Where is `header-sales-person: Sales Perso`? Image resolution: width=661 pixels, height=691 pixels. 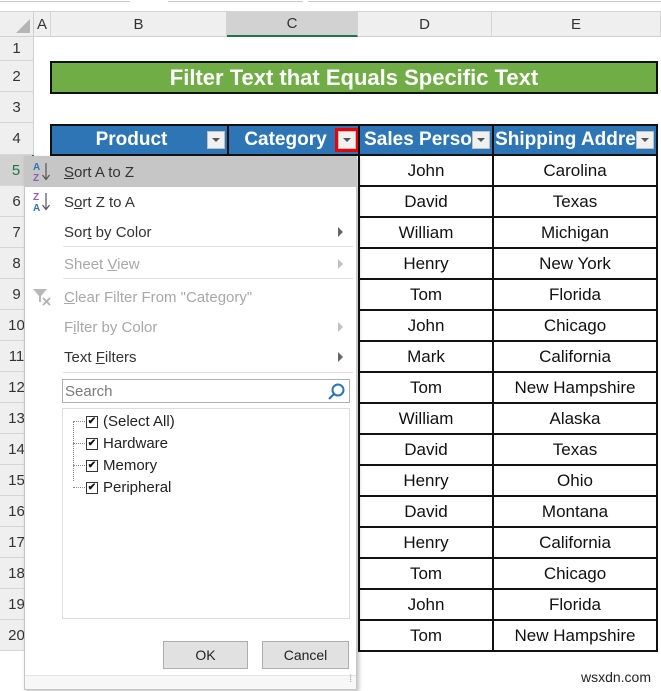
header-sales-person: Sales Perso is located at coordinates (425, 140).